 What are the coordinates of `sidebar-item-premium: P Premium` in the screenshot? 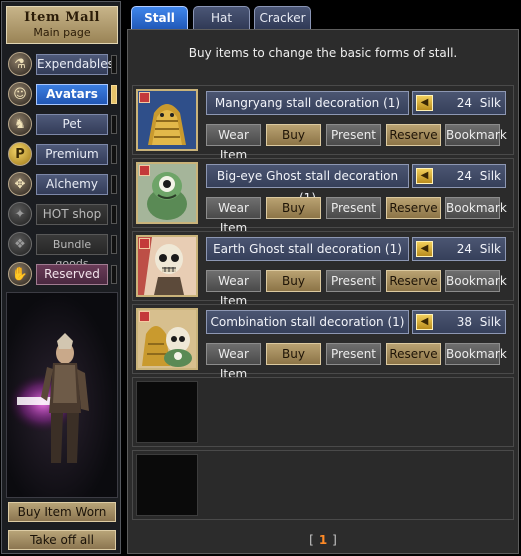 It's located at (63, 155).